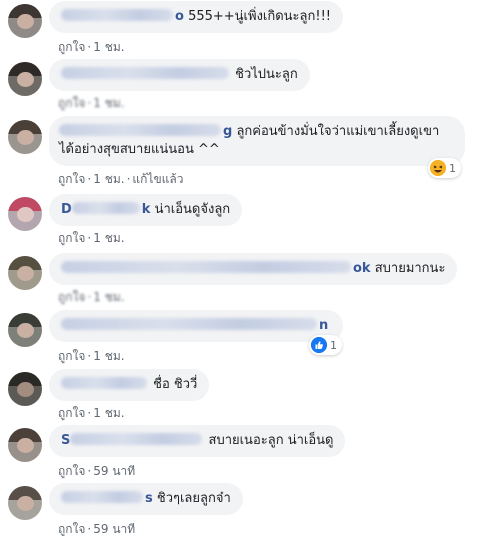 This screenshot has height=536, width=485. I want to click on comment-text: 555++นู่เพิ่งเกิดนะลูก!!!, so click(257, 16).